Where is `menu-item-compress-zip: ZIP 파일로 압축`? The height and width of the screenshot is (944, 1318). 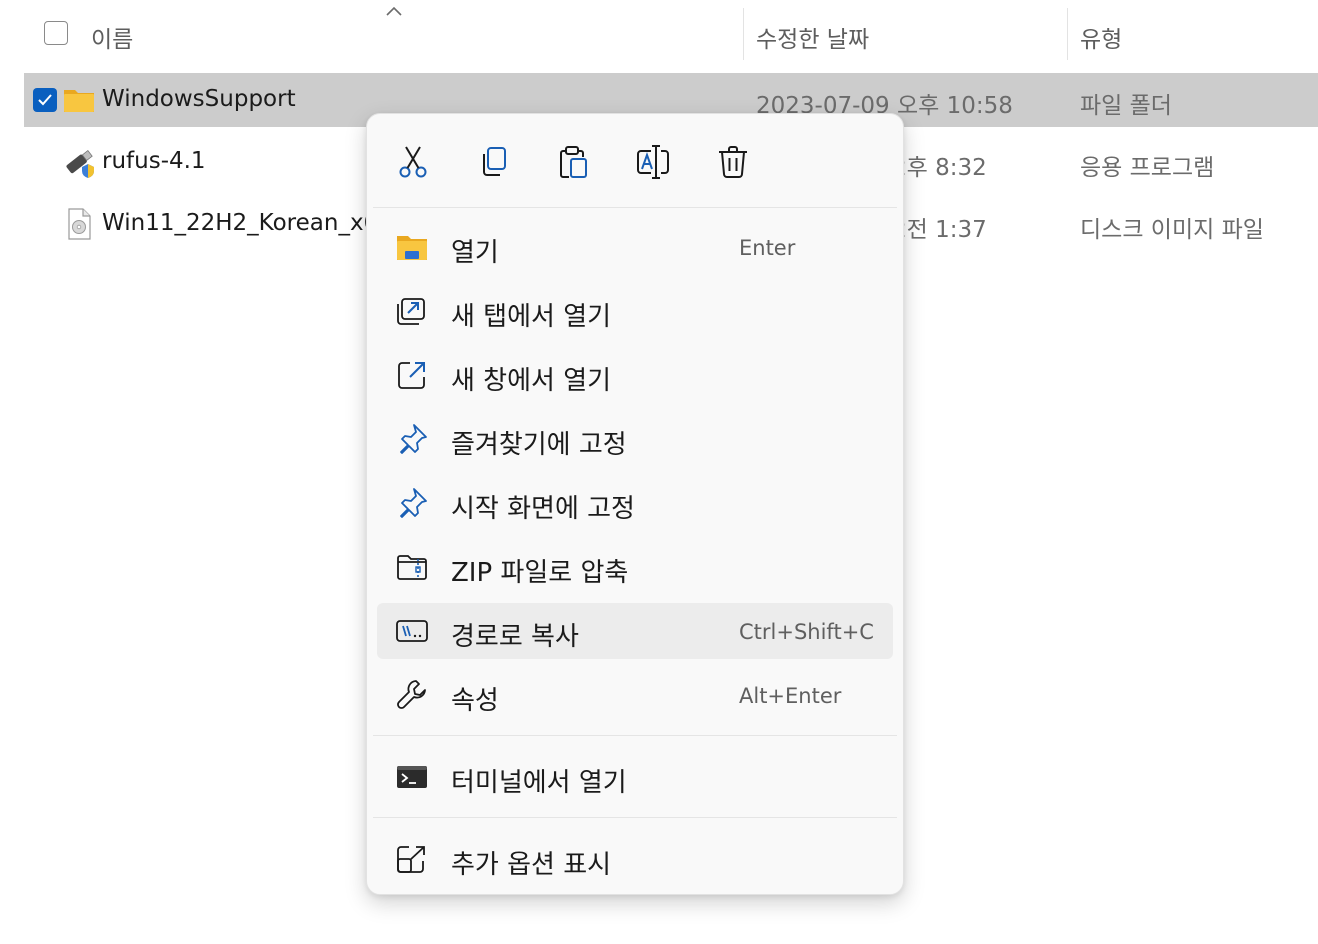
menu-item-compress-zip: ZIP 파일로 압축 is located at coordinates (635, 567).